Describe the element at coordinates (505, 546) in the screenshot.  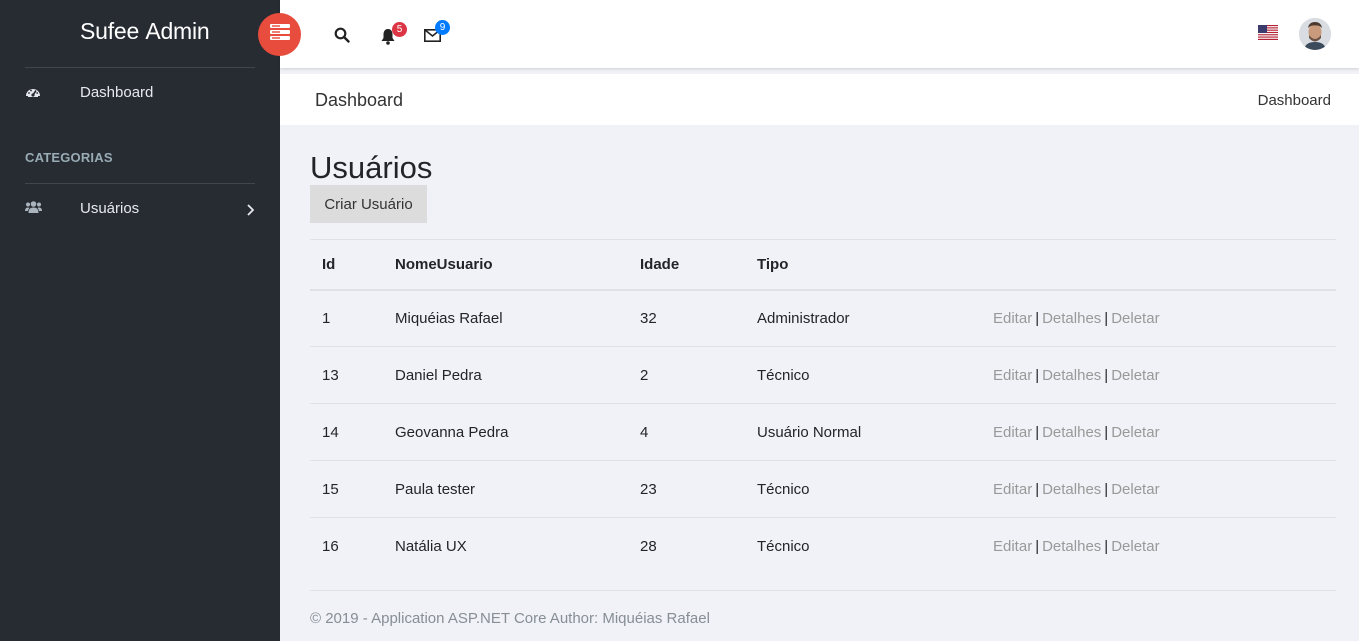
I see `cell-nome: Natália UX` at that location.